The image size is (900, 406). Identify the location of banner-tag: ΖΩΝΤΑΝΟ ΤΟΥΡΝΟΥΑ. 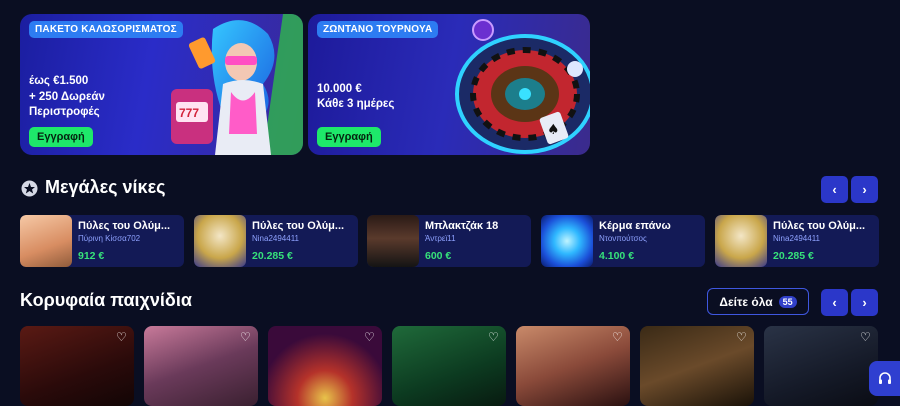
(378, 29).